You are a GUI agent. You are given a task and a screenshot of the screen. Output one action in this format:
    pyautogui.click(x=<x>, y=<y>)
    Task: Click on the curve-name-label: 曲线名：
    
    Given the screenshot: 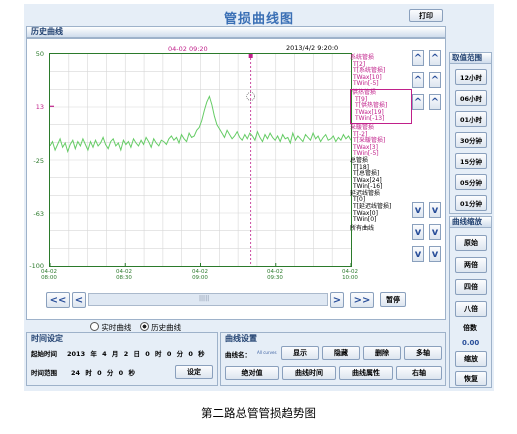 What is the action you would take?
    pyautogui.click(x=238, y=355)
    